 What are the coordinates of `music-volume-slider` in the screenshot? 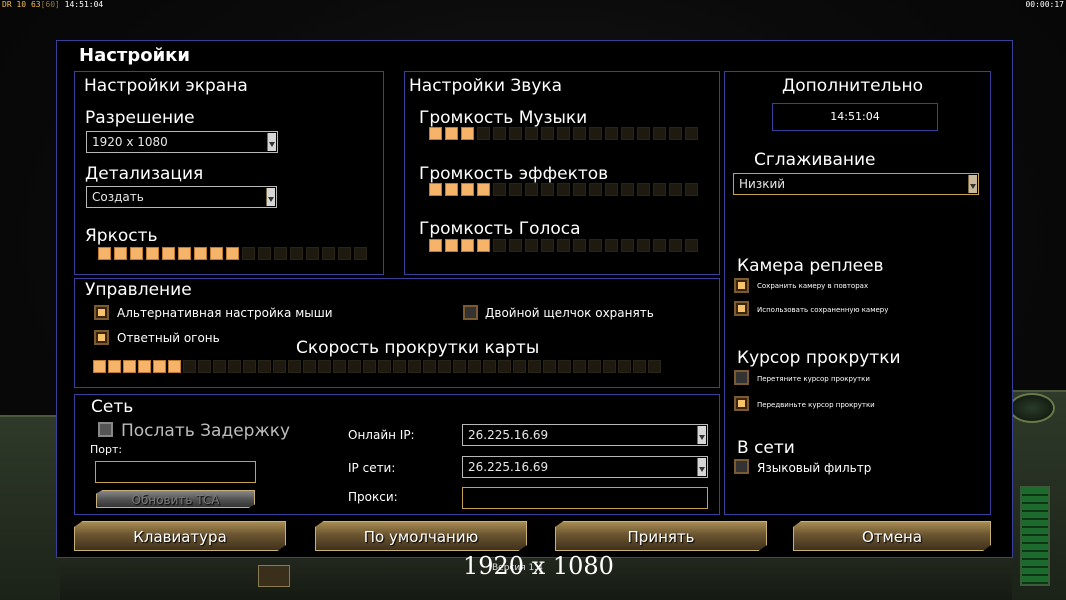 It's located at (563, 133).